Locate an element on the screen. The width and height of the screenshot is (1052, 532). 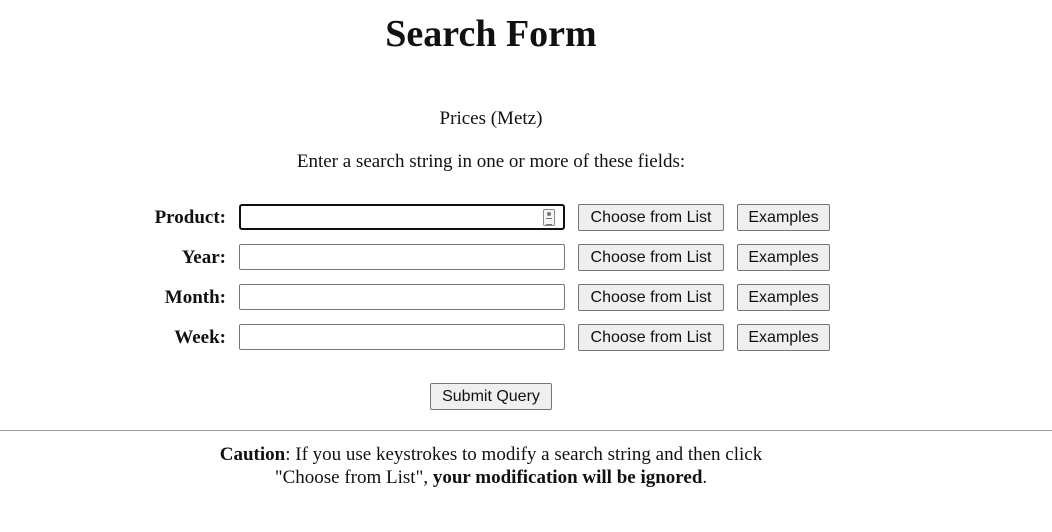
product-input is located at coordinates (402, 217).